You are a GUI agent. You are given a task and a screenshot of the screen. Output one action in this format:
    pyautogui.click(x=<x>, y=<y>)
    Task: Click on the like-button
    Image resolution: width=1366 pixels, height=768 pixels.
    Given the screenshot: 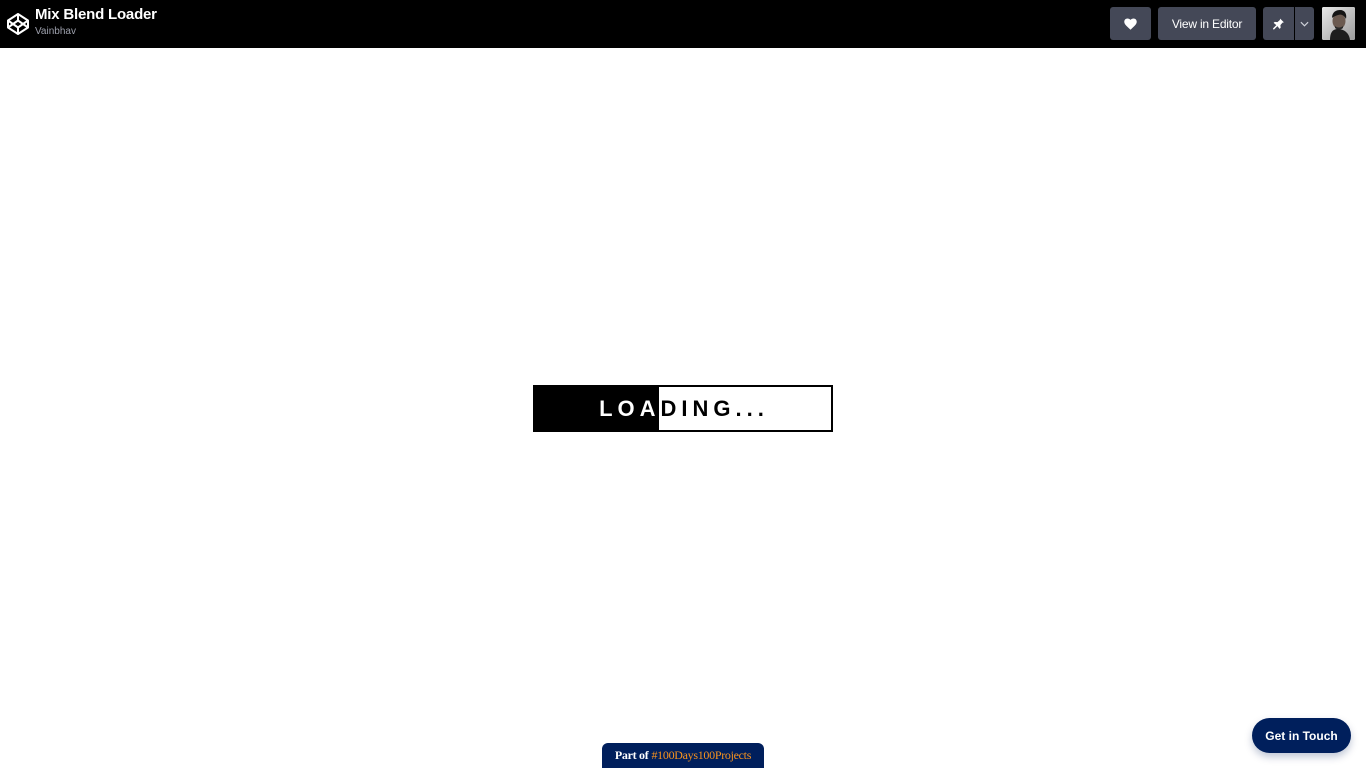 What is the action you would take?
    pyautogui.click(x=1130, y=23)
    